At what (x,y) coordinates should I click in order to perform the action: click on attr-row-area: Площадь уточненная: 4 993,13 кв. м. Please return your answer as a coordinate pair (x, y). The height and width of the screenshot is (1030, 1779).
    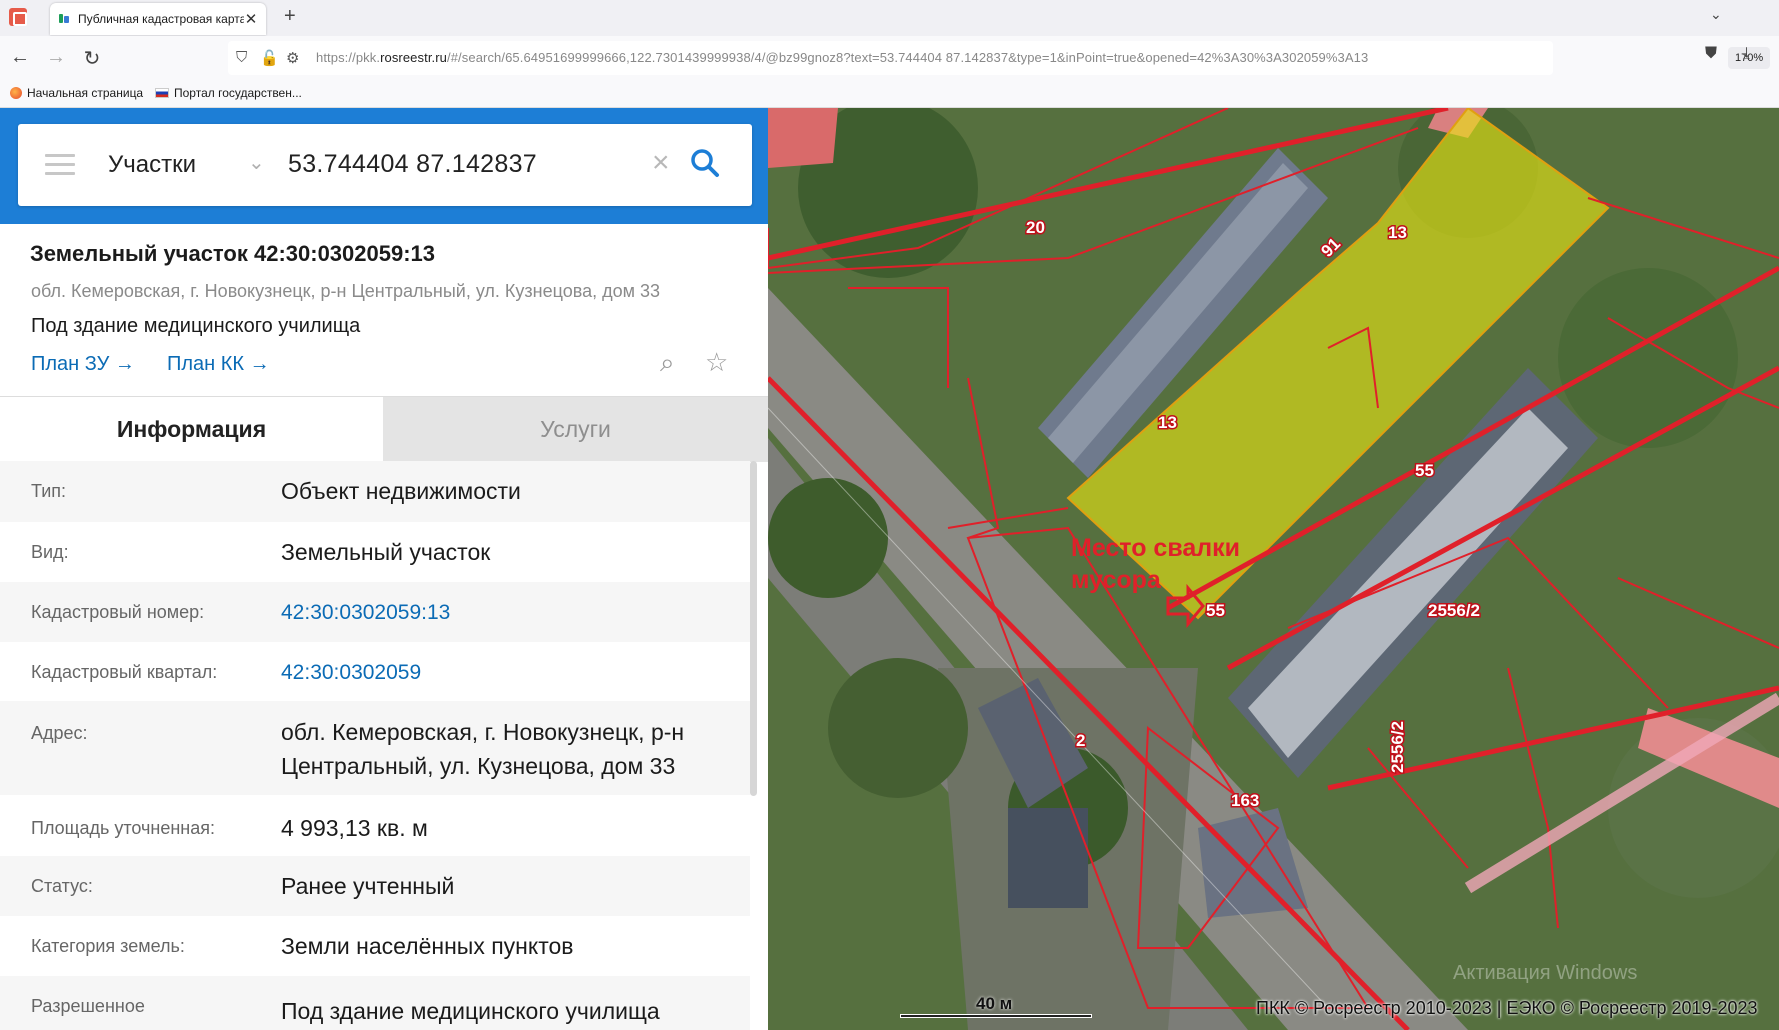
    Looking at the image, I should click on (375, 825).